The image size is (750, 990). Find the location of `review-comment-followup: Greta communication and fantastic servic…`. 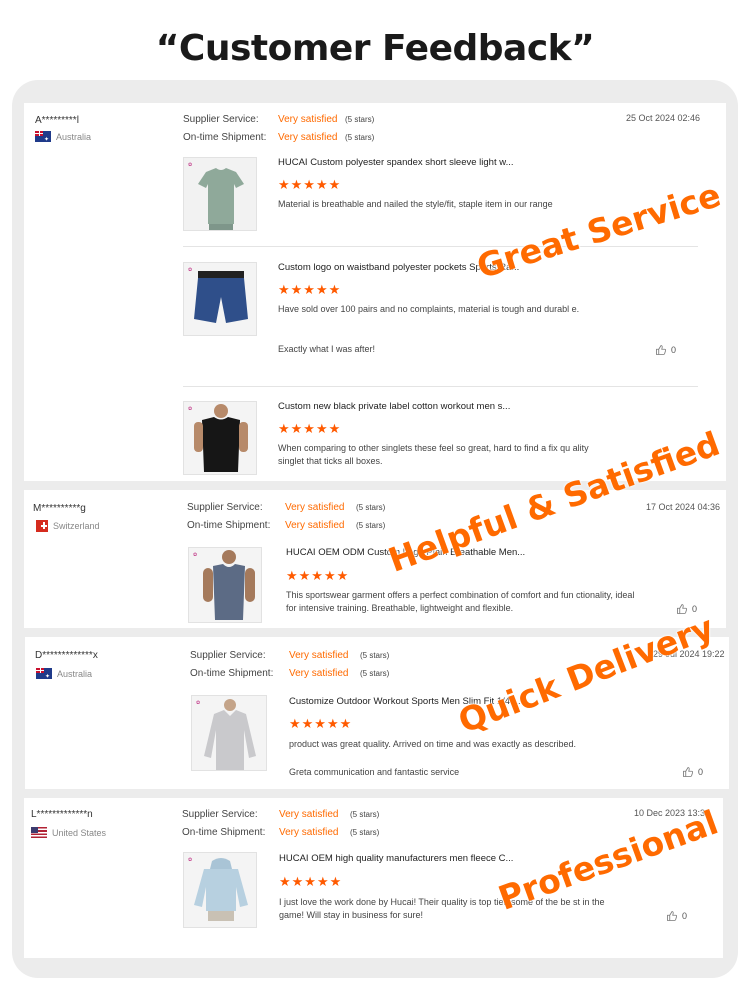

review-comment-followup: Greta communication and fantastic servic… is located at coordinates (374, 772).